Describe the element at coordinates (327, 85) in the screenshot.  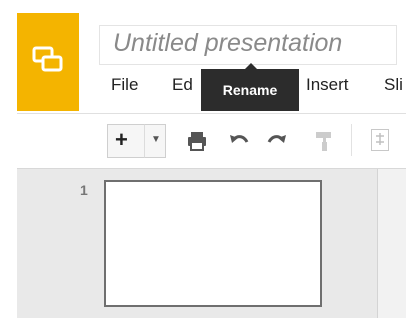
I see `menu-insert: Insert` at that location.